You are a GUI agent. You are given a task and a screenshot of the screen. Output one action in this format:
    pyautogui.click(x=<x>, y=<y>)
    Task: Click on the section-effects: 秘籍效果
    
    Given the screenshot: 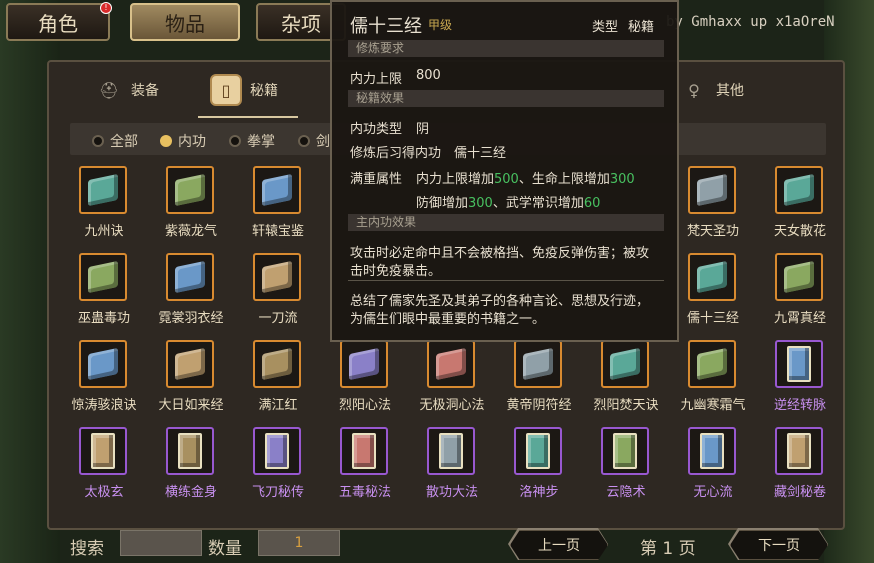 What is the action you would take?
    pyautogui.click(x=506, y=98)
    